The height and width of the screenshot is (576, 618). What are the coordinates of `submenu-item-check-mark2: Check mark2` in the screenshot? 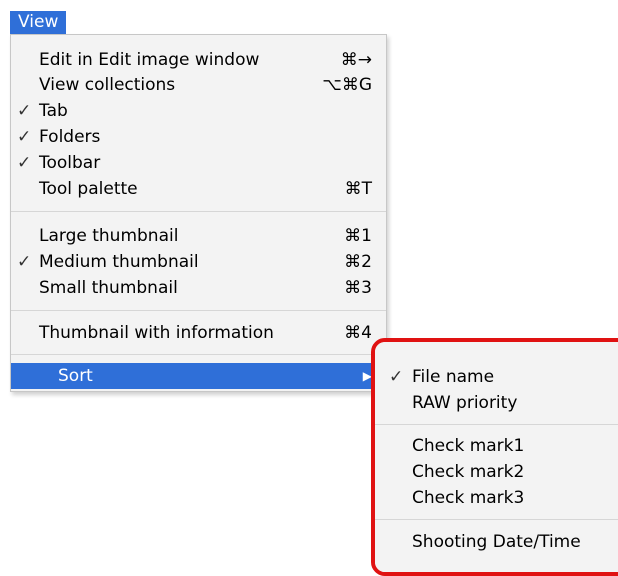 It's located at (496, 472).